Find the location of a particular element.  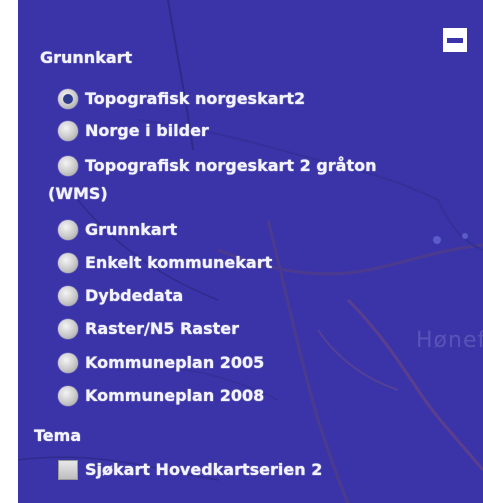

layer-label: Dybdedata is located at coordinates (134, 295).